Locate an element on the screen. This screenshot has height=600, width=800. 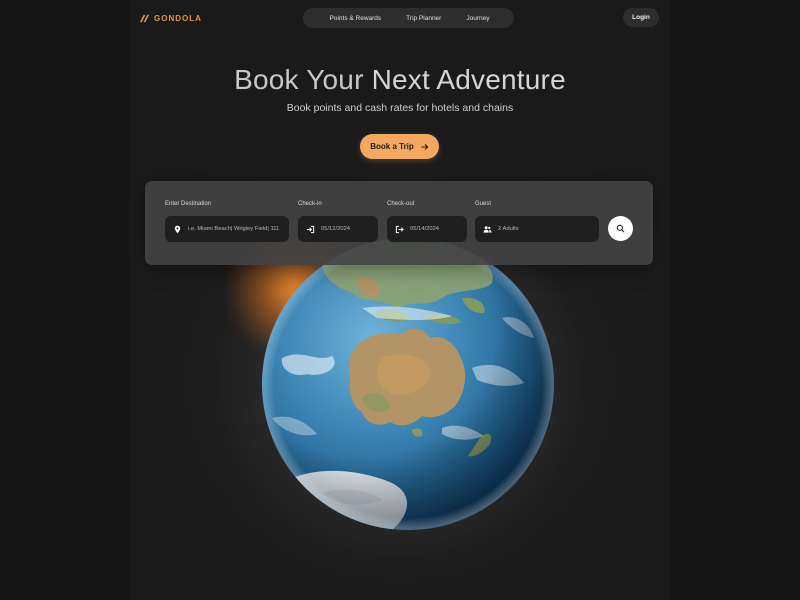
hero-title-part1: Book Your is located at coordinates (303, 79).